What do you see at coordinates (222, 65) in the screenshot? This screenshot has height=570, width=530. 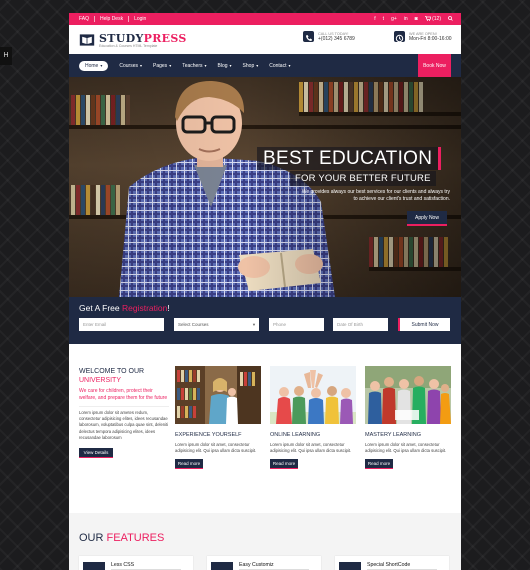 I see `nav-blog-label: Blog` at bounding box center [222, 65].